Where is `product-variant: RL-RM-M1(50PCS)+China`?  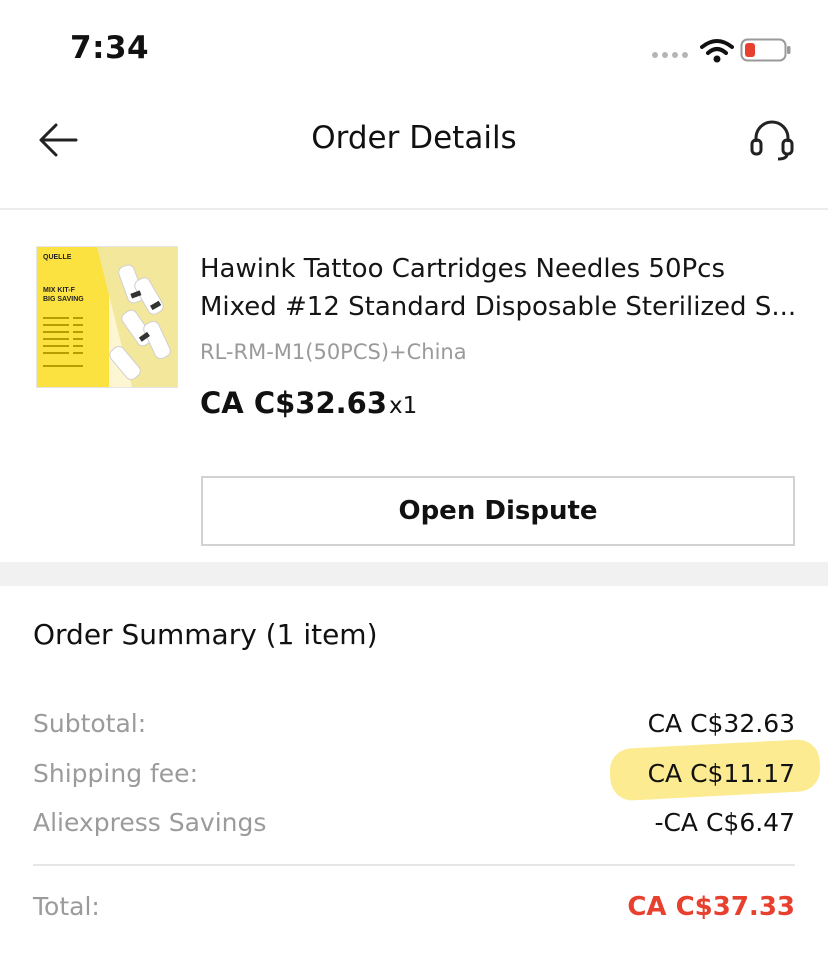 product-variant: RL-RM-M1(50PCS)+China is located at coordinates (333, 352).